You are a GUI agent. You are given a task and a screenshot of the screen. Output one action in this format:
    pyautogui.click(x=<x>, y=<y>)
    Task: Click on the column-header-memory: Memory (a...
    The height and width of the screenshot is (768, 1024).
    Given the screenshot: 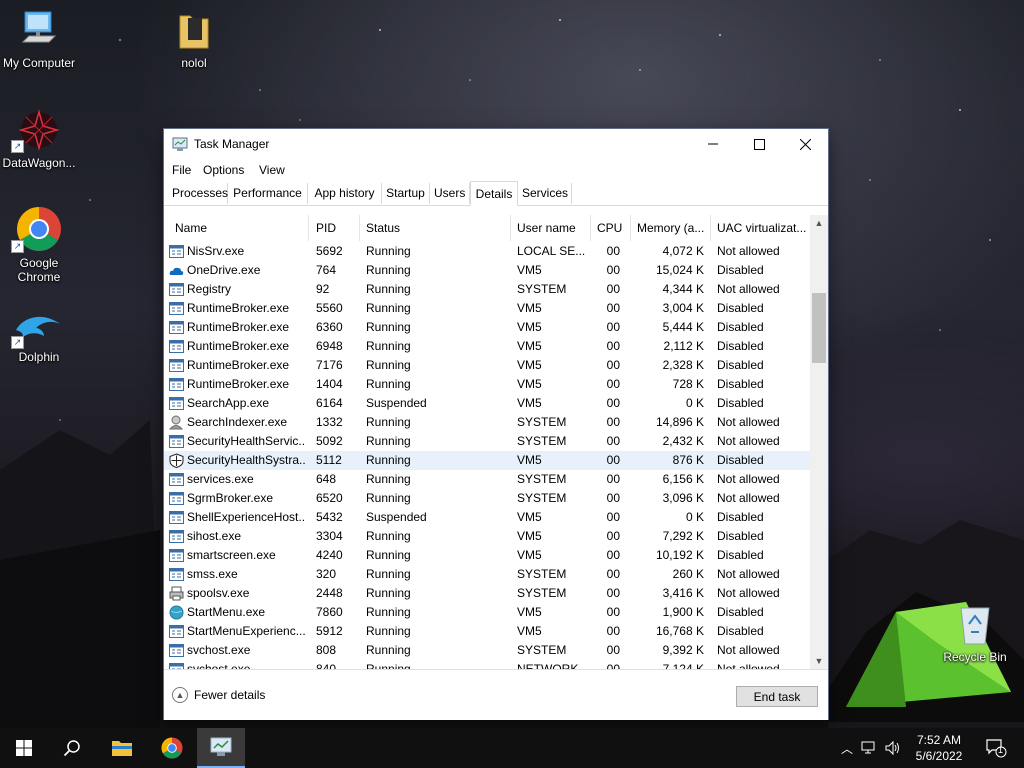 What is the action you would take?
    pyautogui.click(x=671, y=228)
    